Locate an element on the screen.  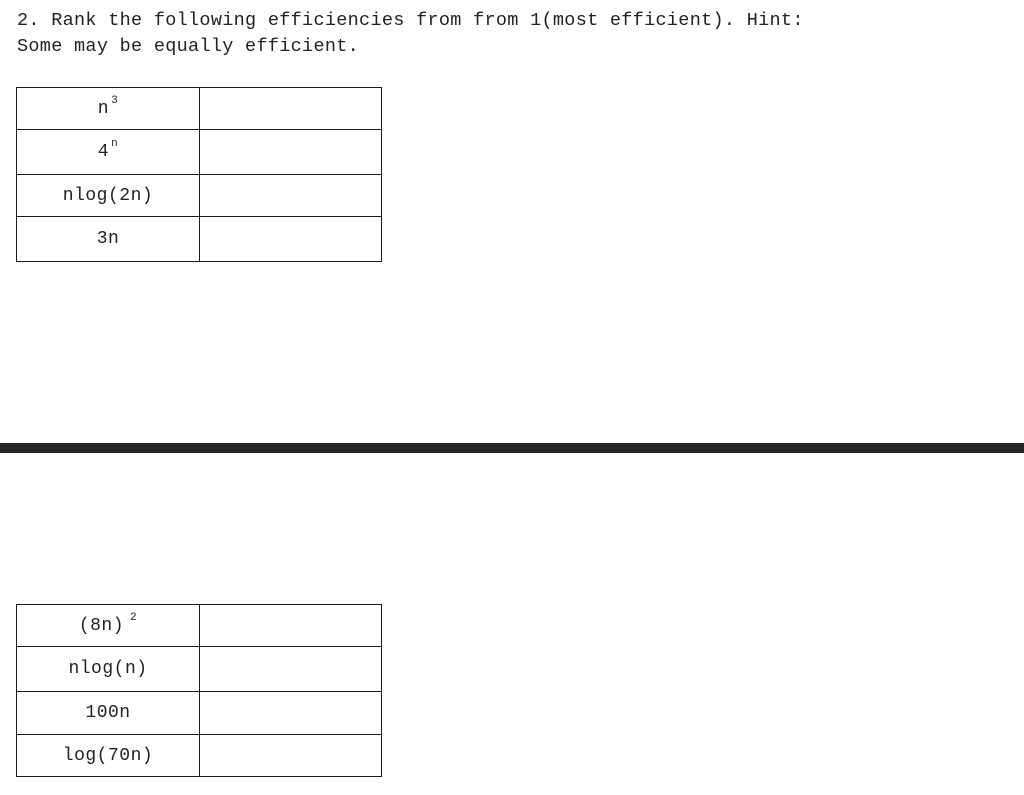
expression-base: 3n is located at coordinates (108, 239).